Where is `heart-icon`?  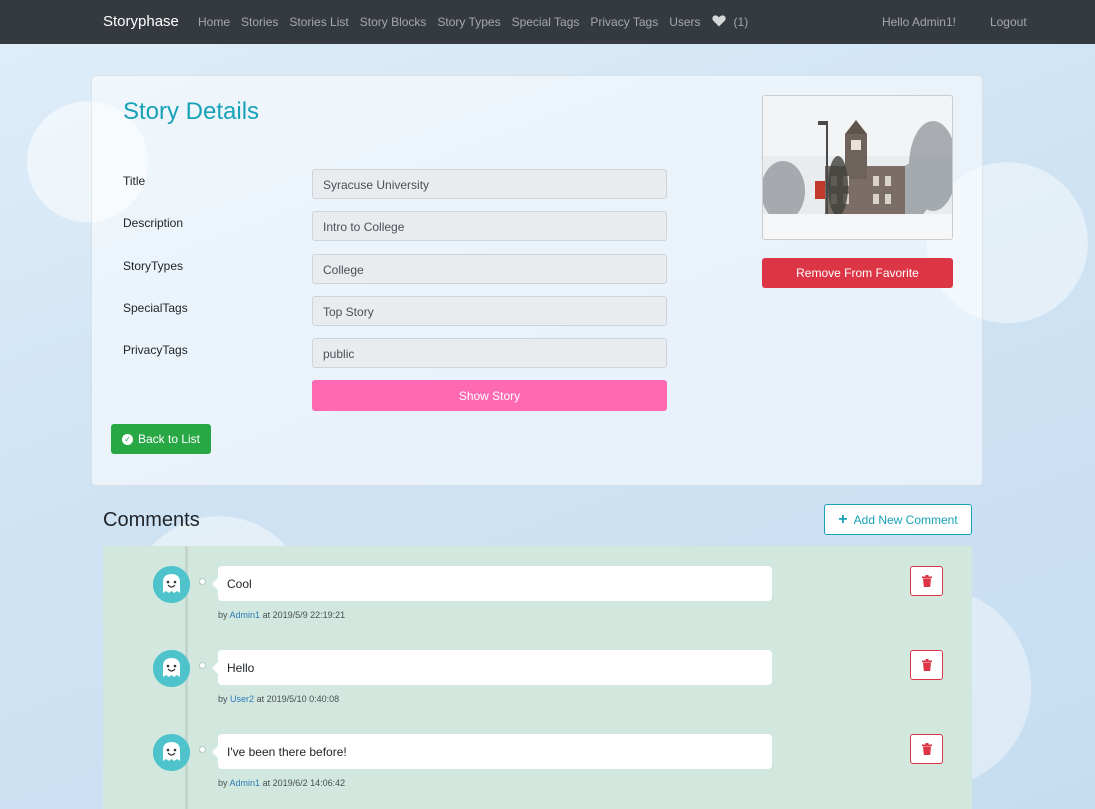
heart-icon is located at coordinates (718, 22).